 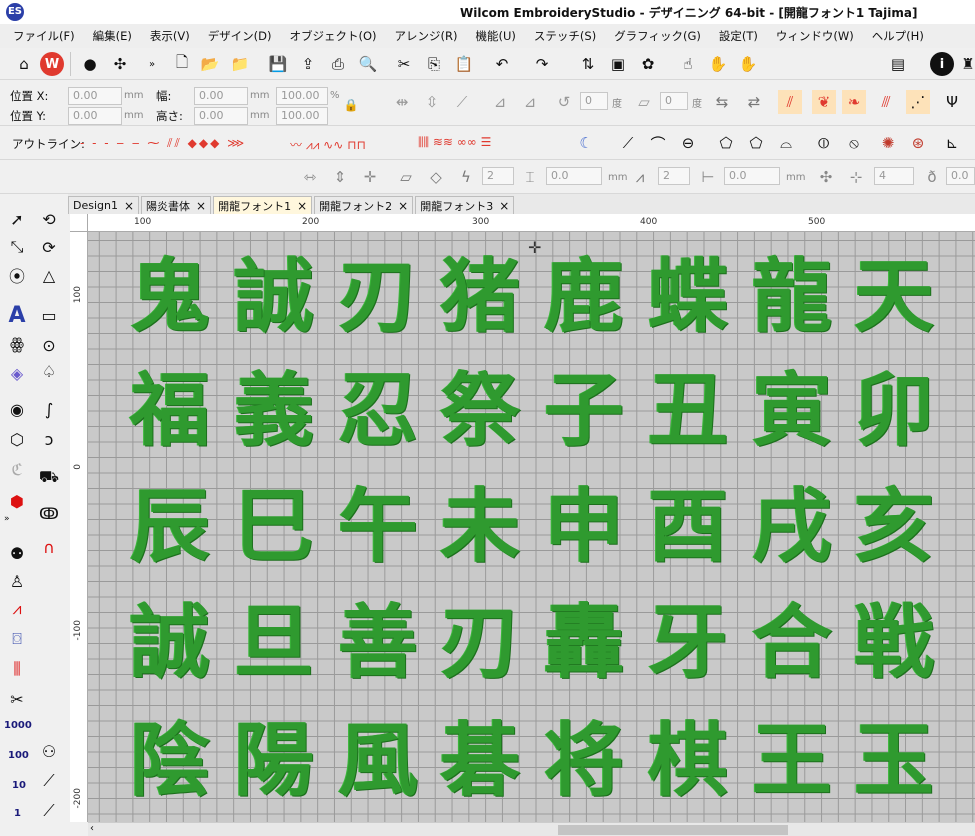 What do you see at coordinates (210, 64) in the screenshot?
I see `open-folder-icon: 📂` at bounding box center [210, 64].